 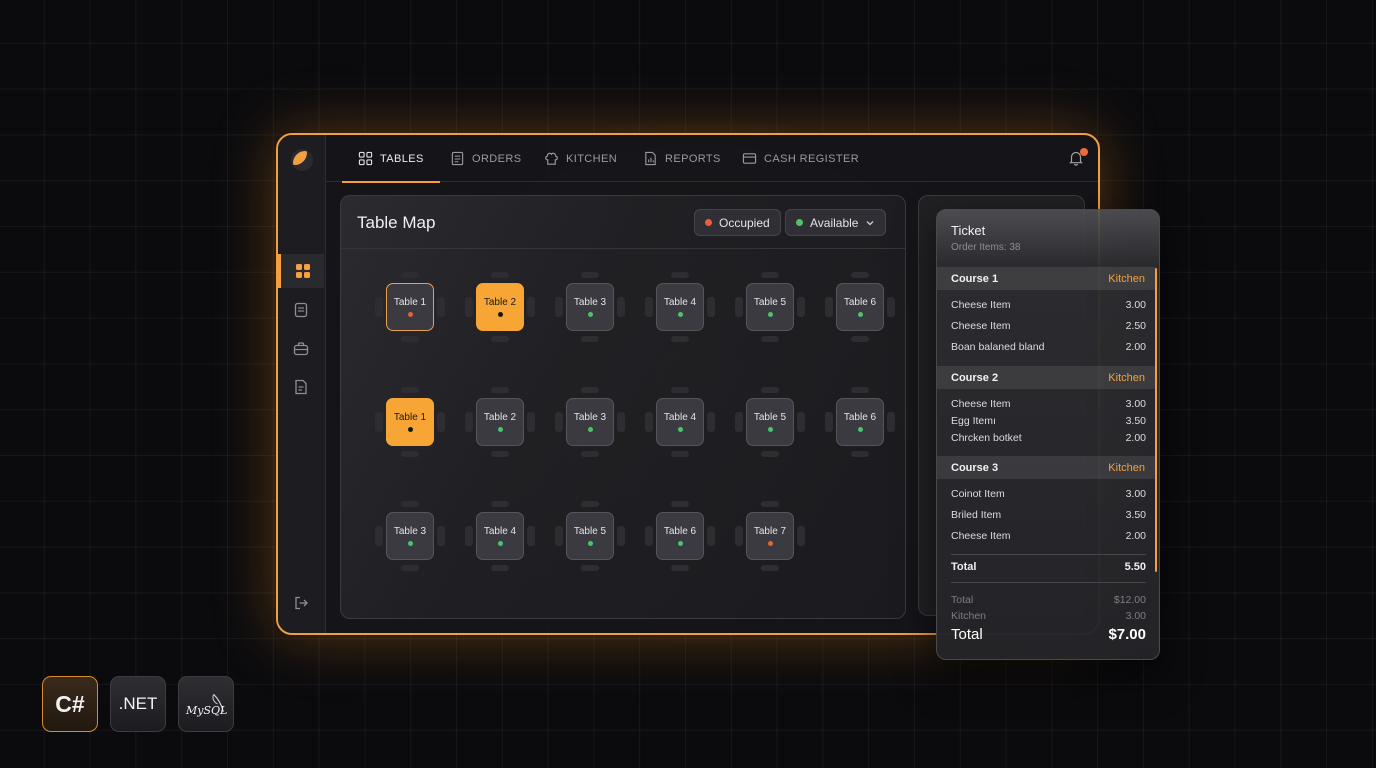 What do you see at coordinates (1046, 377) in the screenshot?
I see `course-header: Course 2 Kitchen` at bounding box center [1046, 377].